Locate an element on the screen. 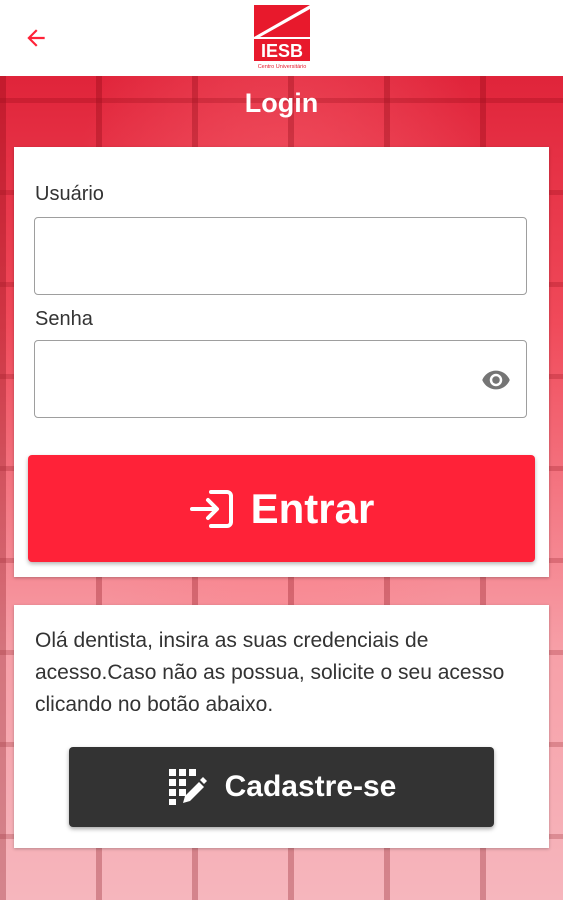 This screenshot has width=563, height=900. back-button is located at coordinates (36, 38).